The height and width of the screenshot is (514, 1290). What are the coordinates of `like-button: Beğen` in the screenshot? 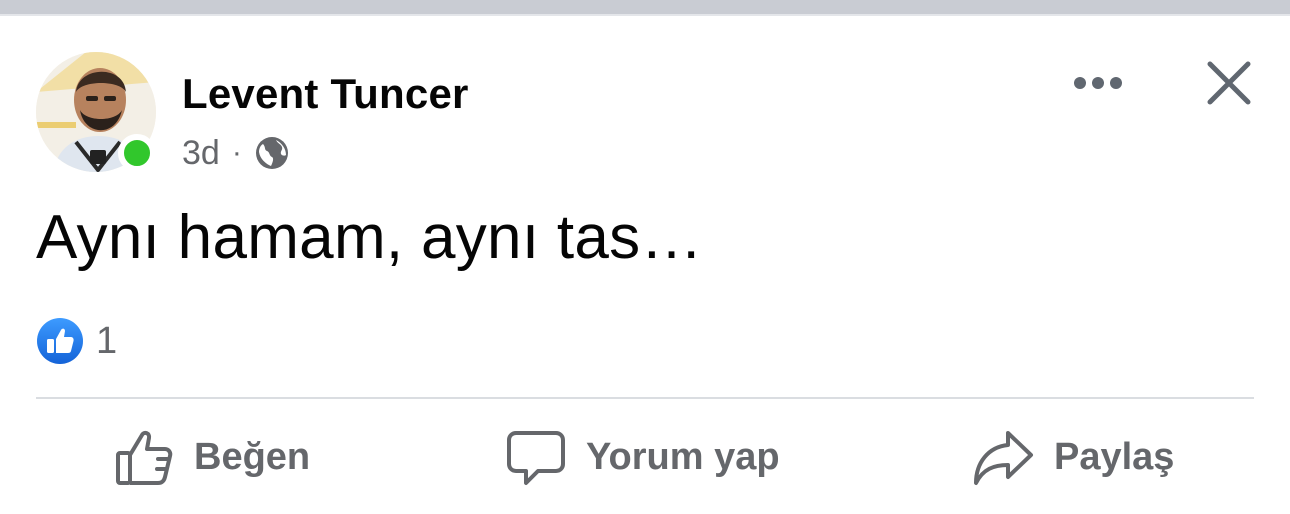 It's located at (212, 457).